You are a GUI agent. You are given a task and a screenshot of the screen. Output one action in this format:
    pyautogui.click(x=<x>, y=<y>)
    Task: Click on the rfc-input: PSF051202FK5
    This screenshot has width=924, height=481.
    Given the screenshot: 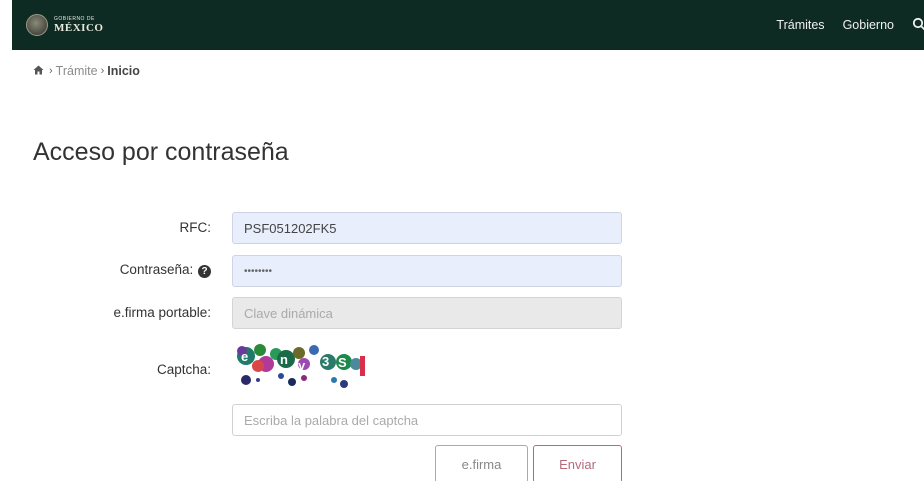 What is the action you would take?
    pyautogui.click(x=427, y=228)
    